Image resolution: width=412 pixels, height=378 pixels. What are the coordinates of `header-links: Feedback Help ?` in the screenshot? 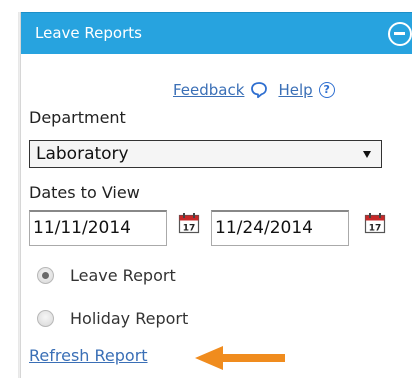 It's located at (254, 90).